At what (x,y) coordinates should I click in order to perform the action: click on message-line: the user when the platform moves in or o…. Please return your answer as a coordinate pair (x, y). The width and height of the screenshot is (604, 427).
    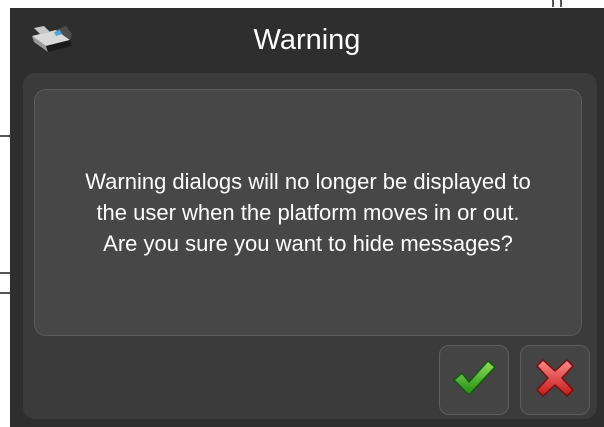
    Looking at the image, I should click on (308, 212).